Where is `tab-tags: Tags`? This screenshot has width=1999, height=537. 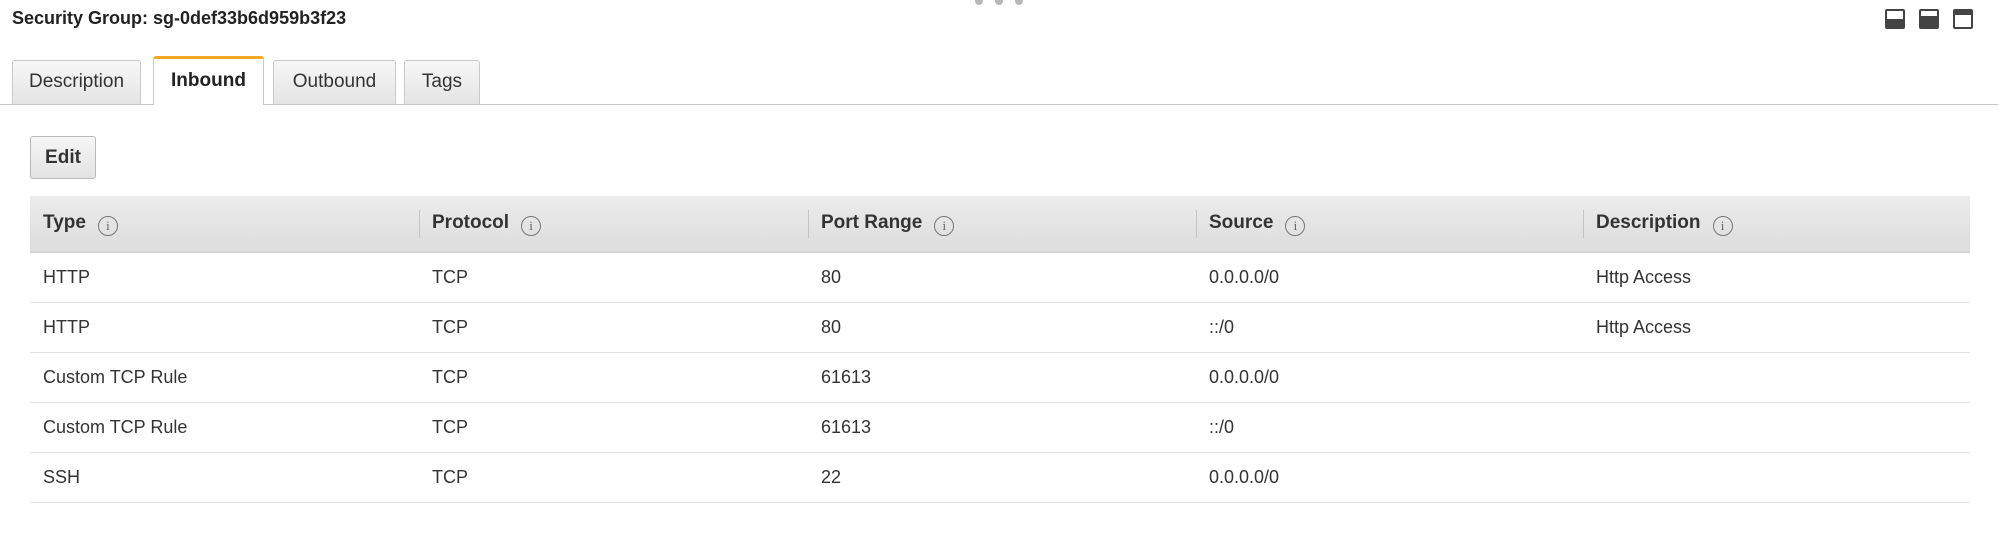
tab-tags: Tags is located at coordinates (442, 82).